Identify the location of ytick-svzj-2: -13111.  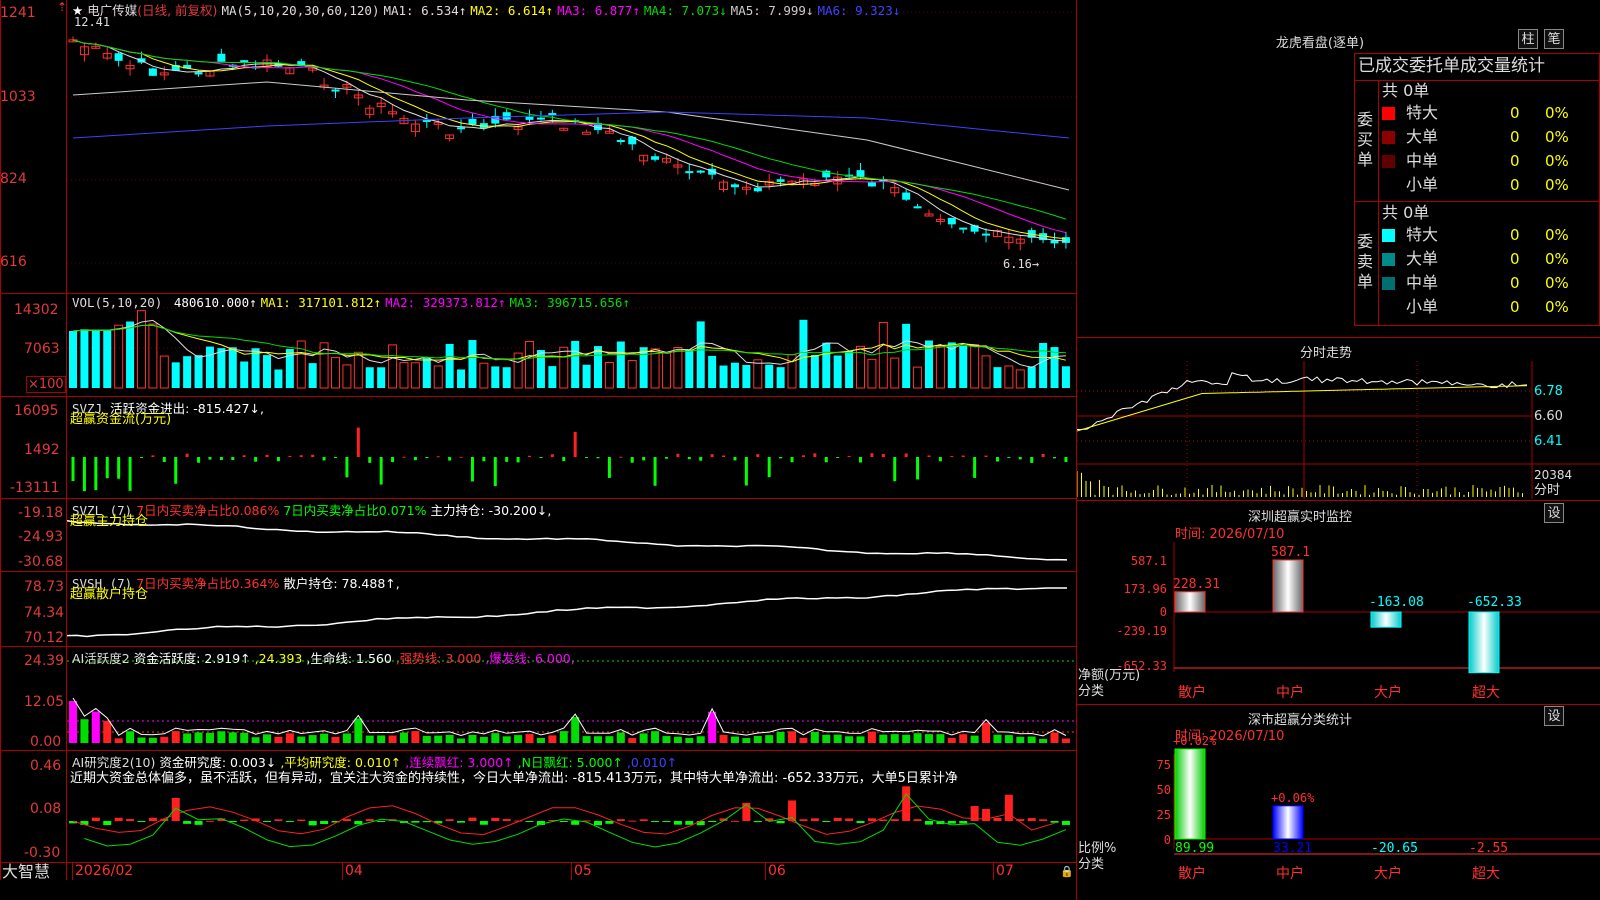
(35, 488).